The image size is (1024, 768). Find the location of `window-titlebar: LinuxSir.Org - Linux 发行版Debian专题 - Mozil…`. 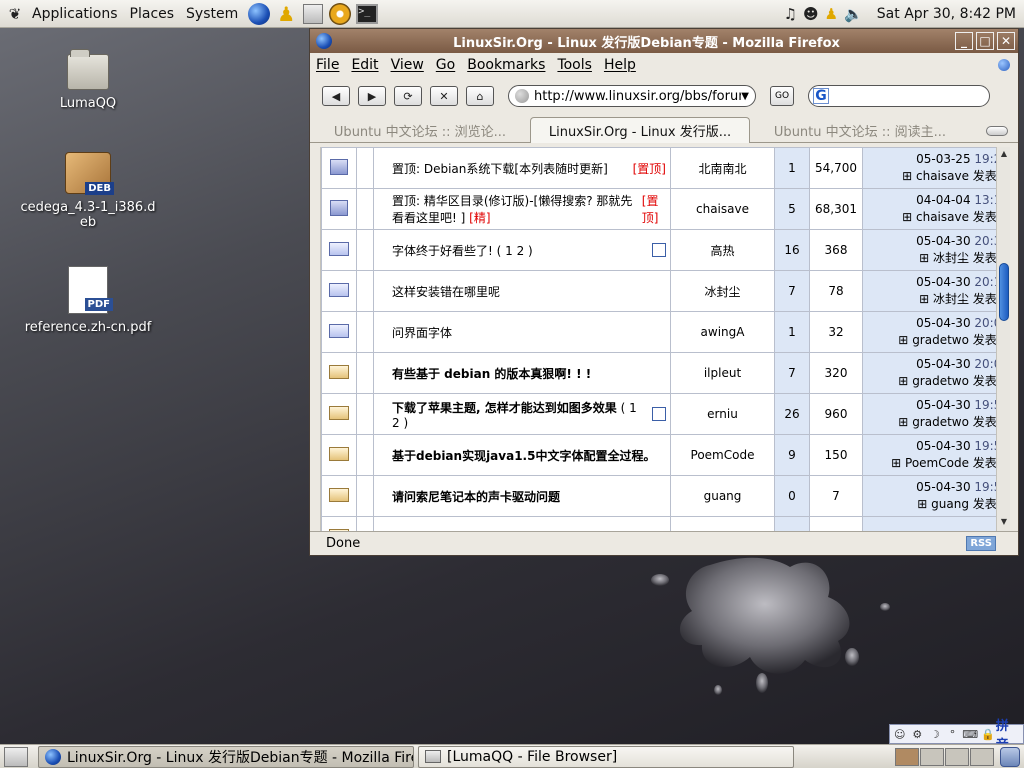

window-titlebar: LinuxSir.Org - Linux 发行版Debian专题 - Mozil… is located at coordinates (664, 41).